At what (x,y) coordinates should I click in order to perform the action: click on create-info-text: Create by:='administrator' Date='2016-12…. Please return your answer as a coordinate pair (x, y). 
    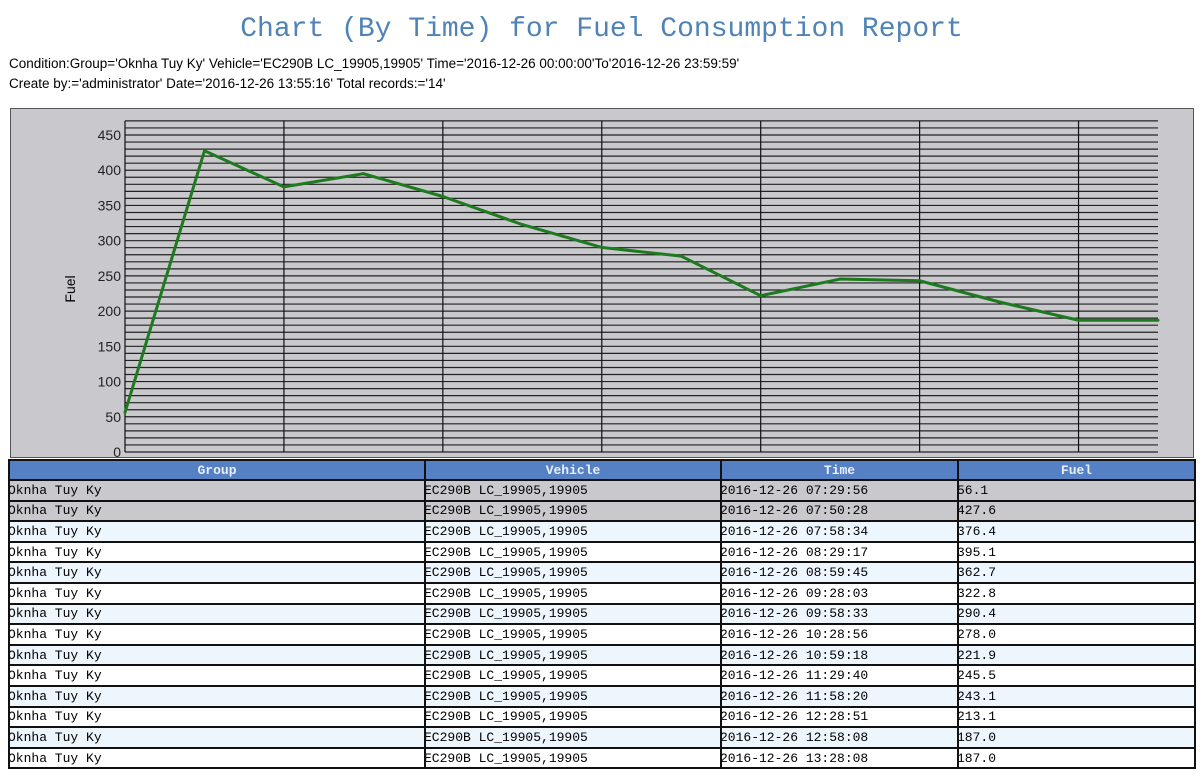
    Looking at the image, I should click on (227, 83).